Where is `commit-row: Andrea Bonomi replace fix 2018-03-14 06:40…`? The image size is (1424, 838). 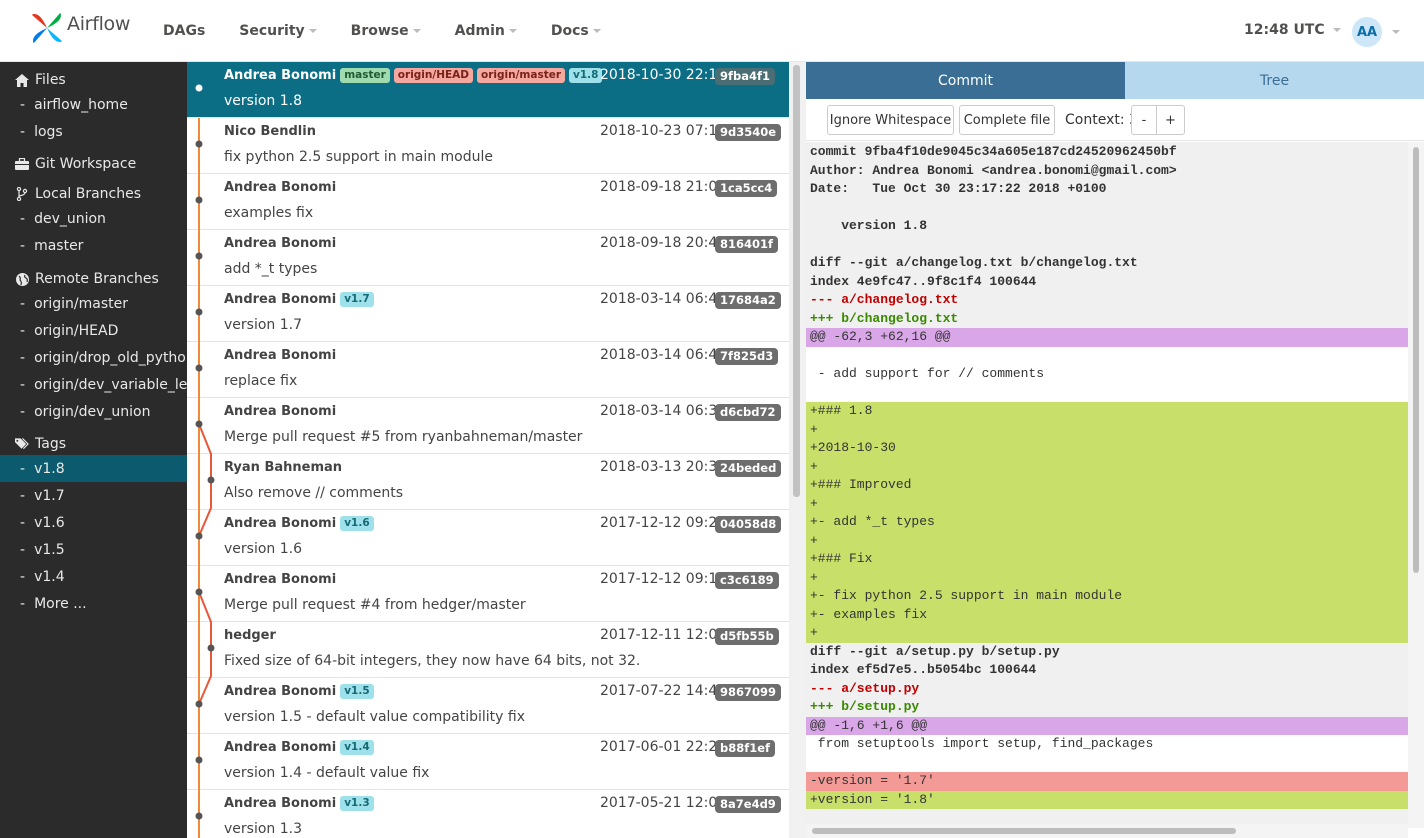 commit-row: Andrea Bonomi replace fix 2018-03-14 06:40… is located at coordinates (488, 370).